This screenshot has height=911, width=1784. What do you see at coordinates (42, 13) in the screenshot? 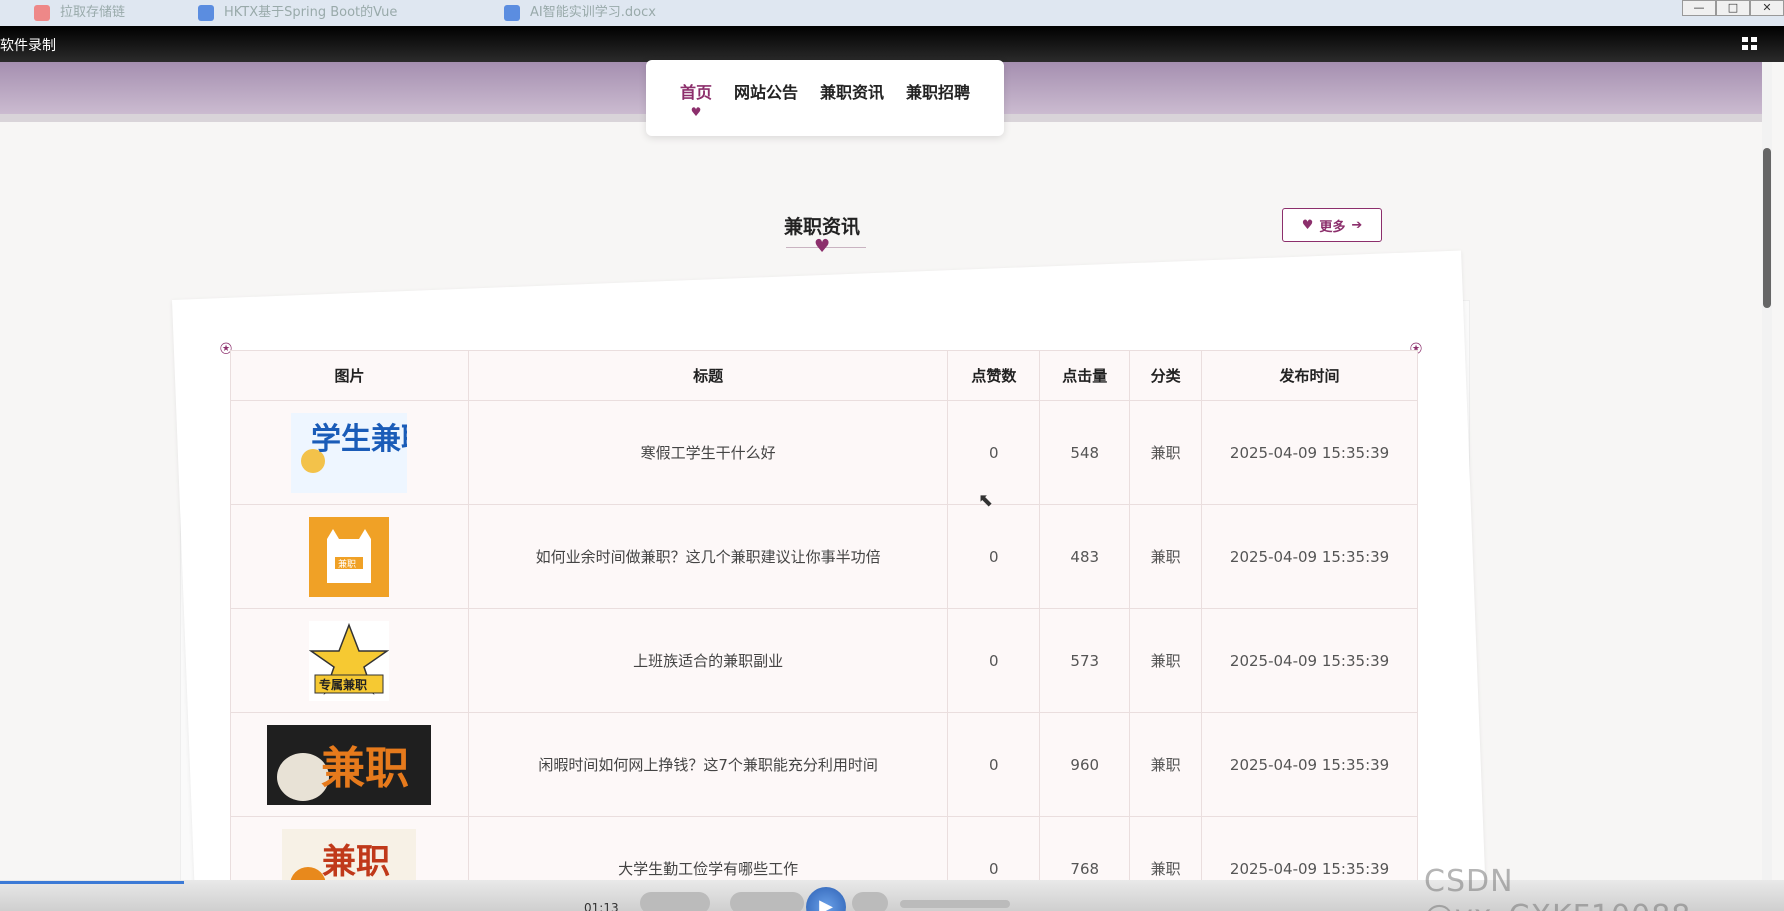
I see `pdf-icon` at bounding box center [42, 13].